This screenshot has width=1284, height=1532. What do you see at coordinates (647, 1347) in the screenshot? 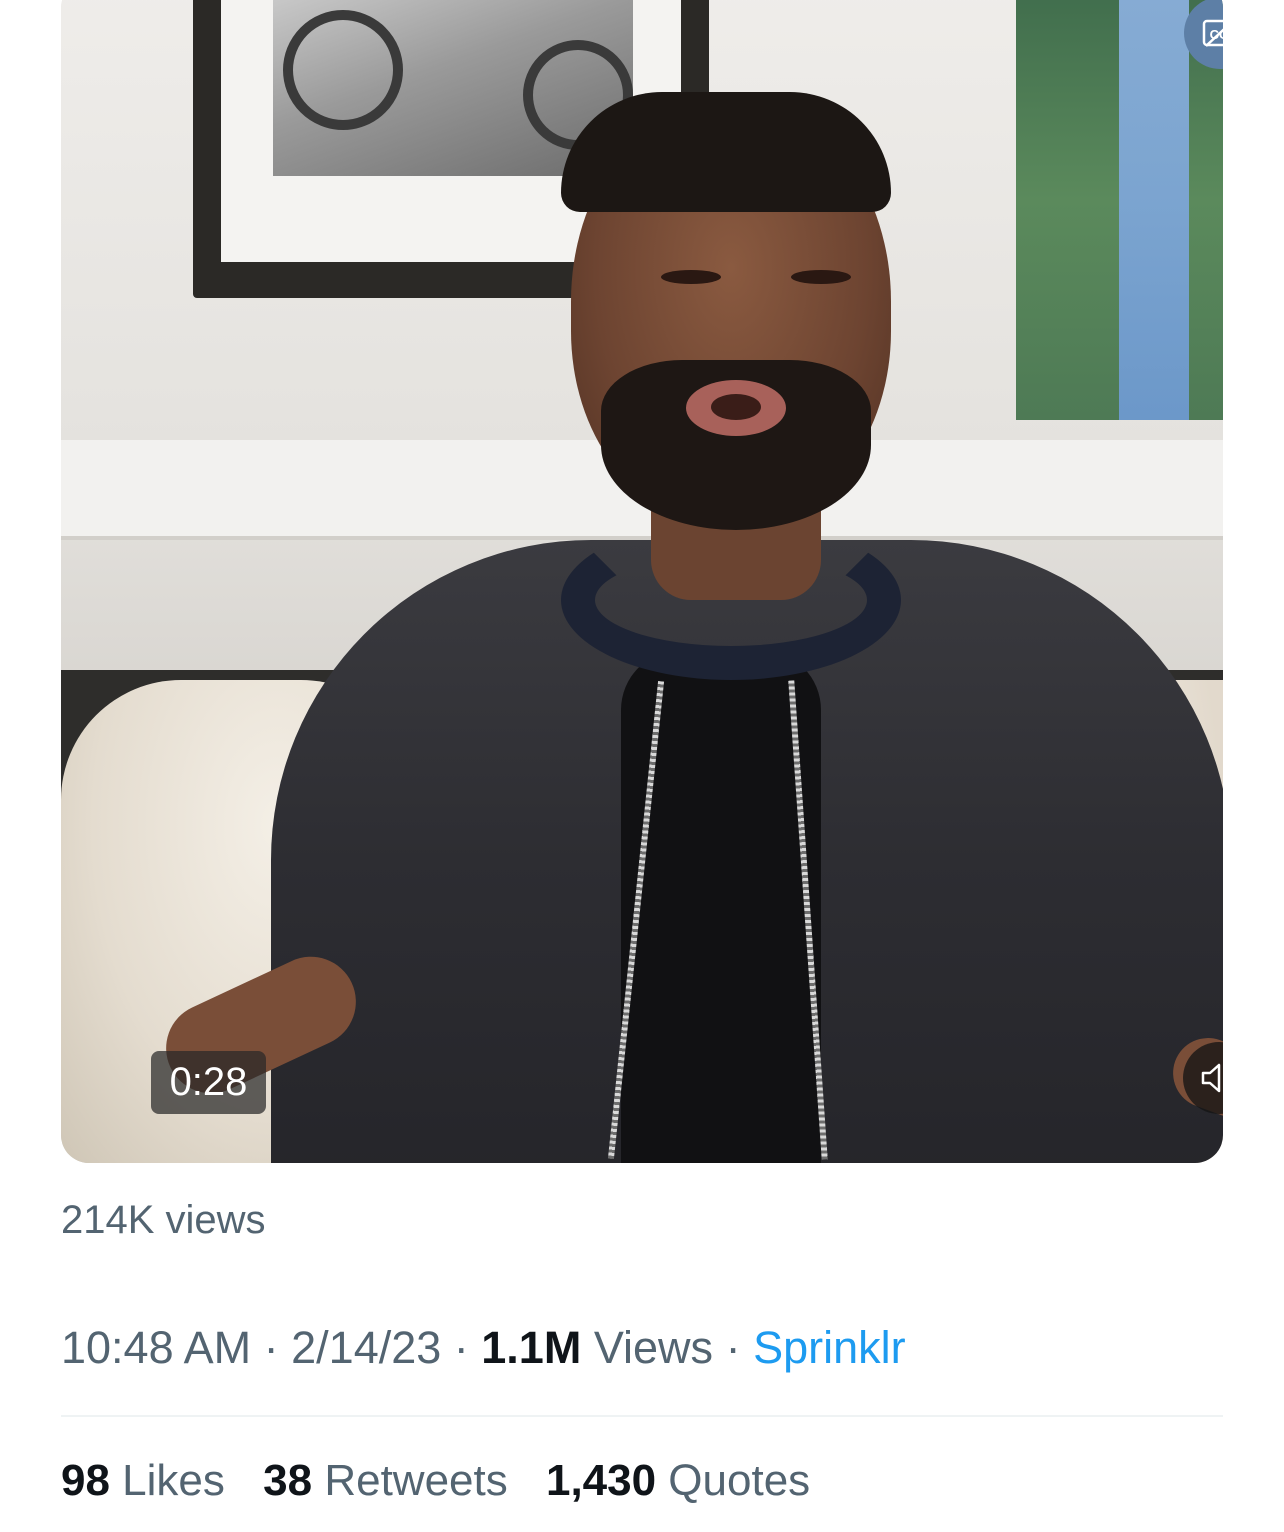
I see `tweet-views-label: Views` at bounding box center [647, 1347].